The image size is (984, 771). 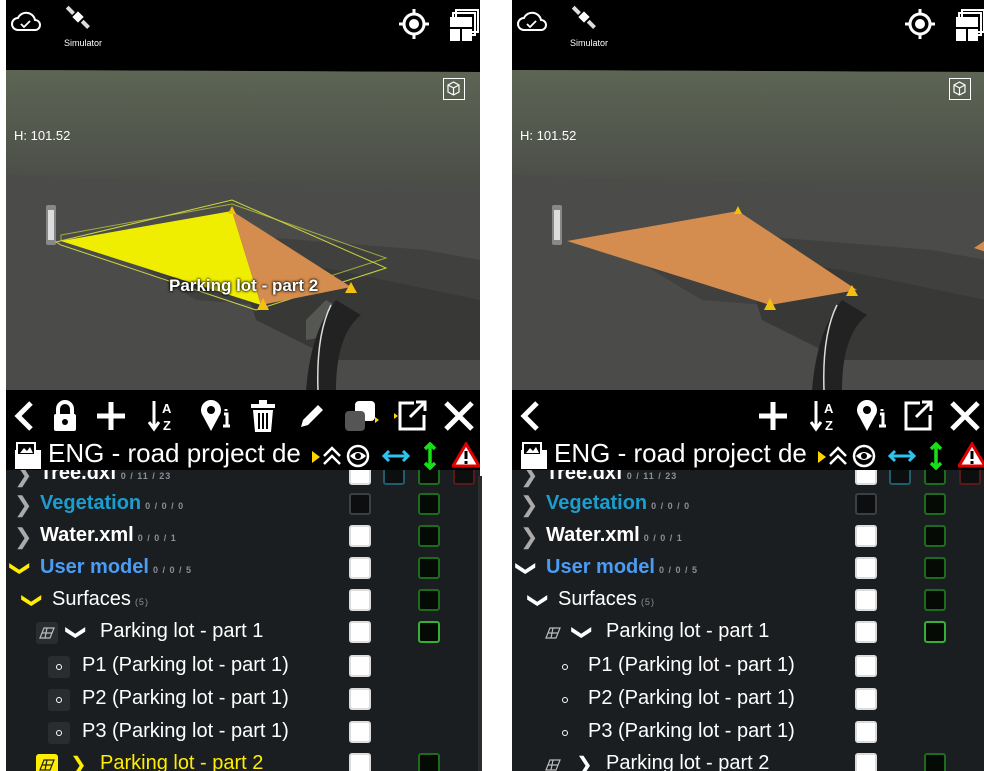 I want to click on tree-scrollbar, so click(x=480, y=623).